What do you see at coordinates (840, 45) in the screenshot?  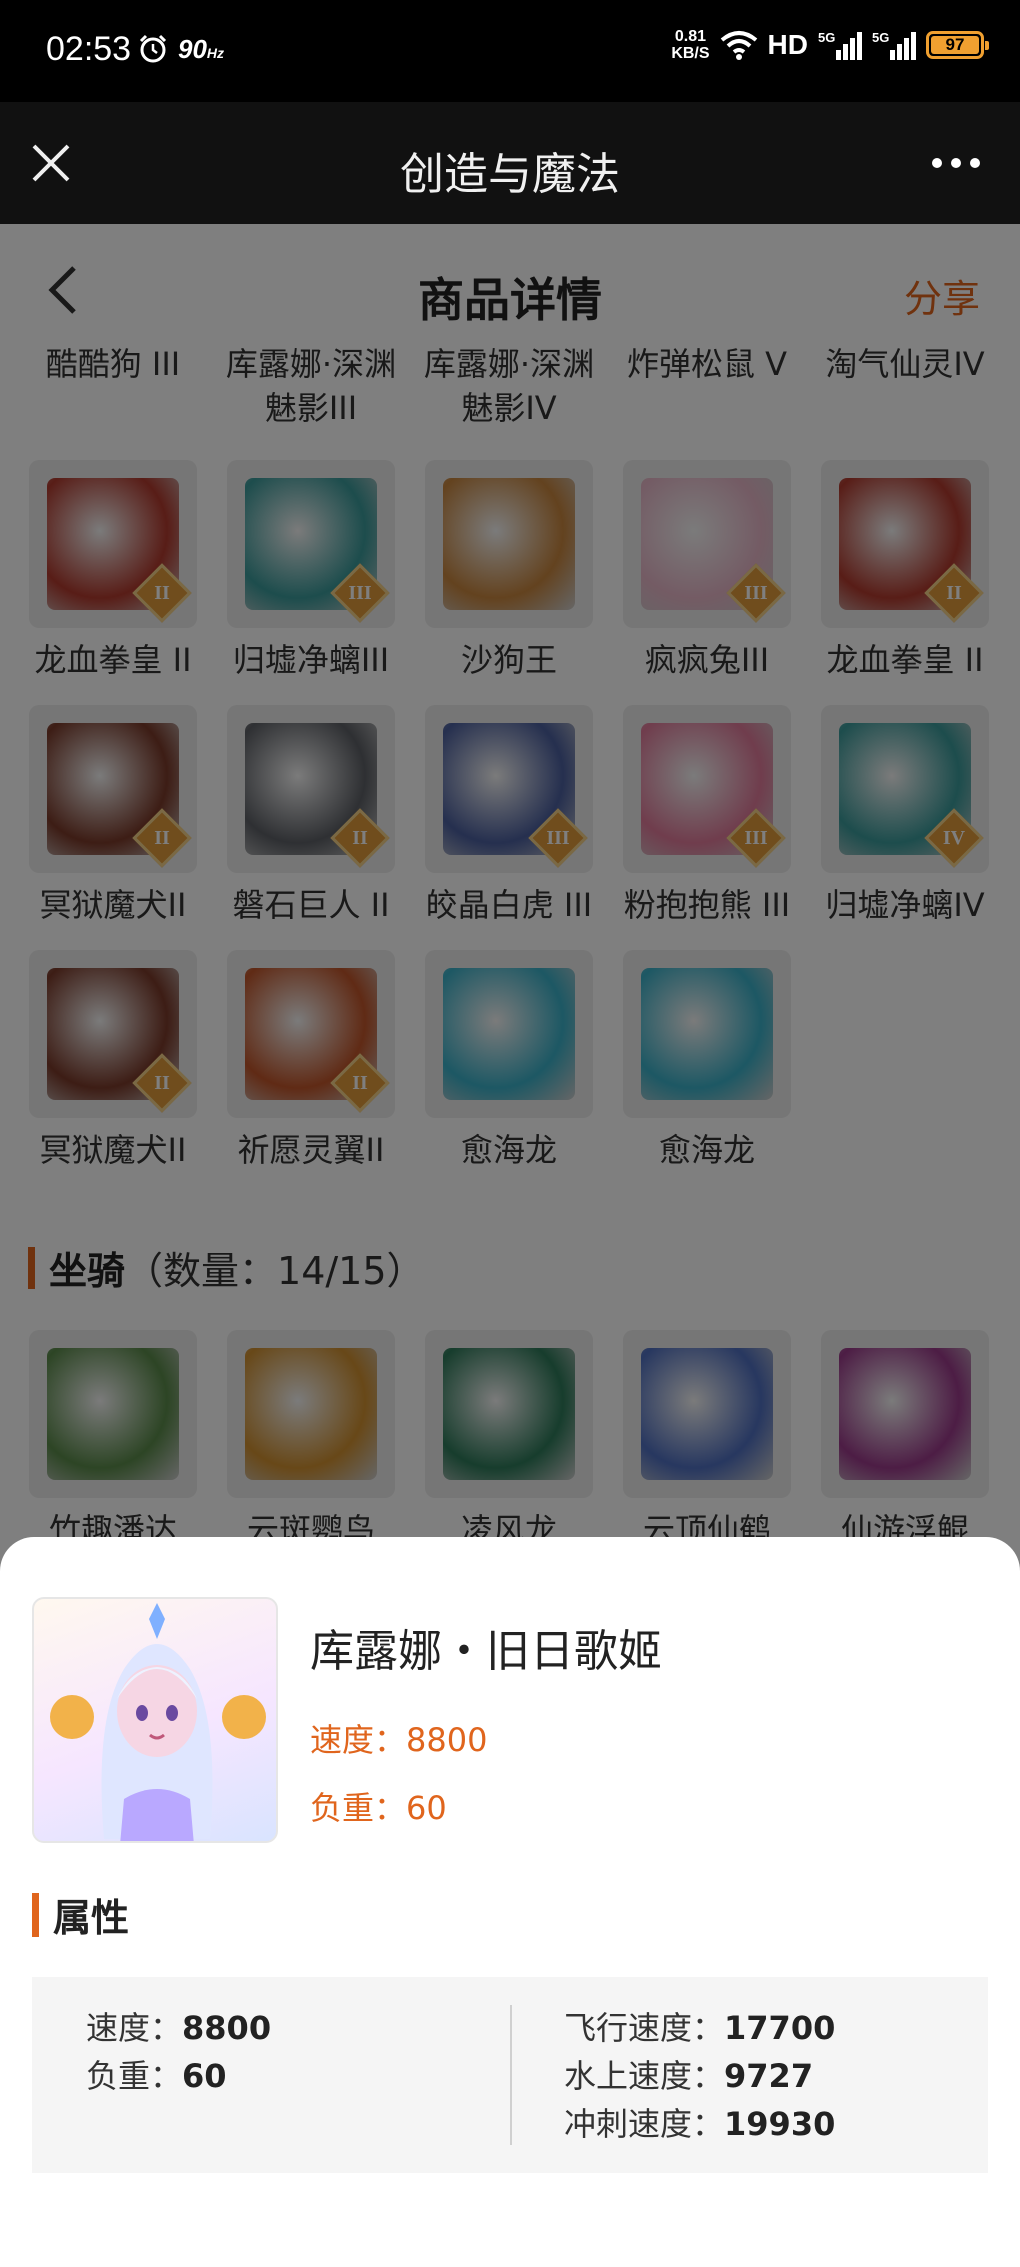 I see `signal-icon: 5G` at bounding box center [840, 45].